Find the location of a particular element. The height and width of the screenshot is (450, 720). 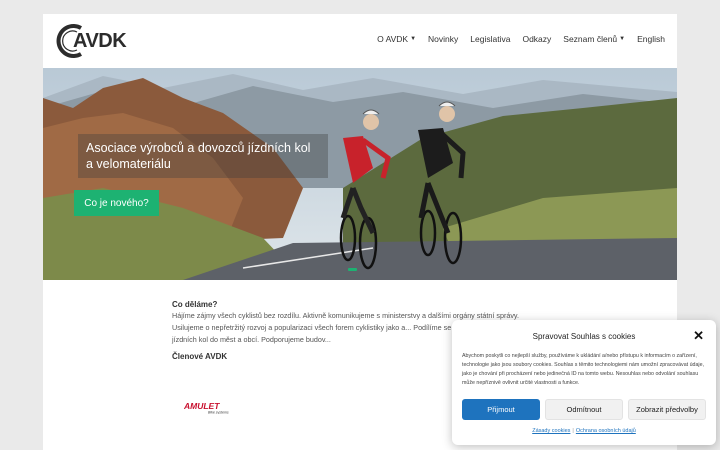

nav-item-novinky: Novinky is located at coordinates (443, 39).